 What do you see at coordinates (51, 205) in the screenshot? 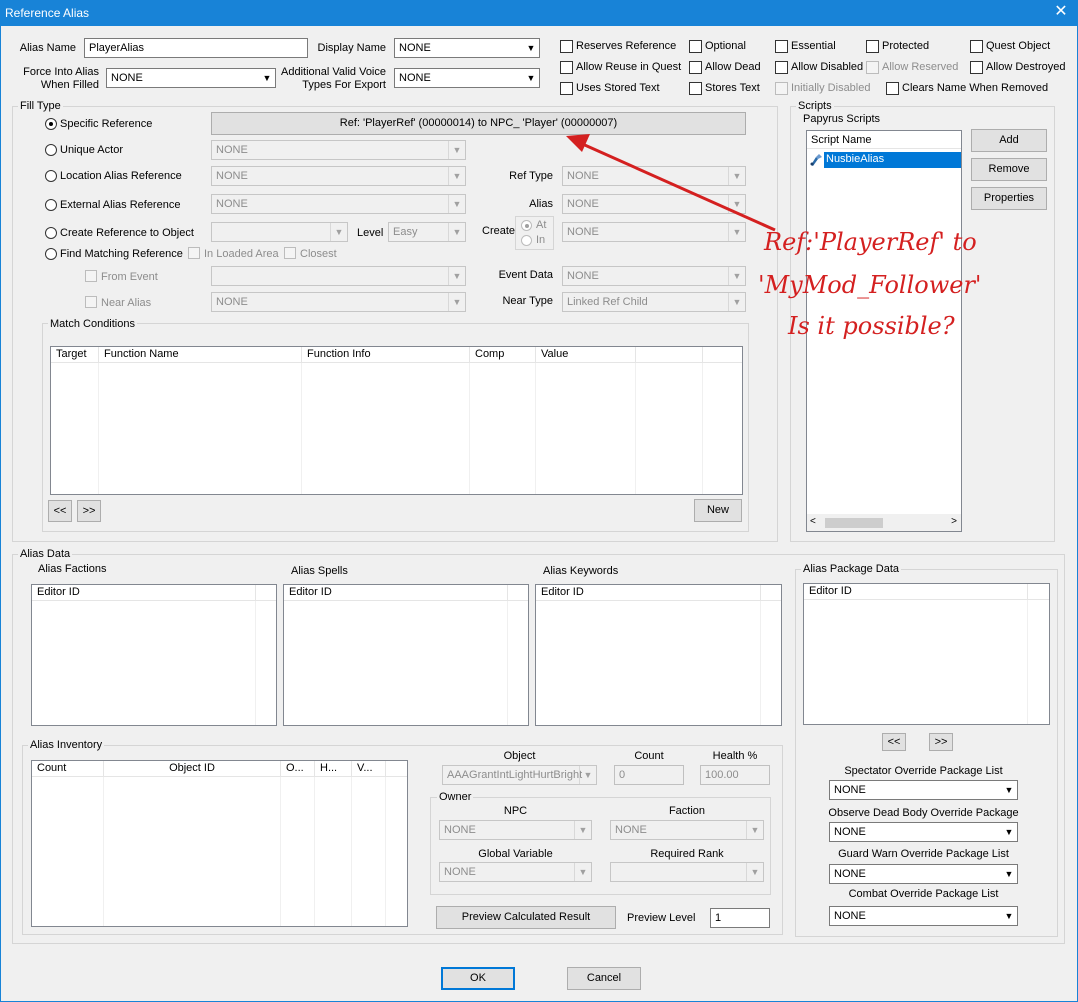
I see `external-alias-radio` at bounding box center [51, 205].